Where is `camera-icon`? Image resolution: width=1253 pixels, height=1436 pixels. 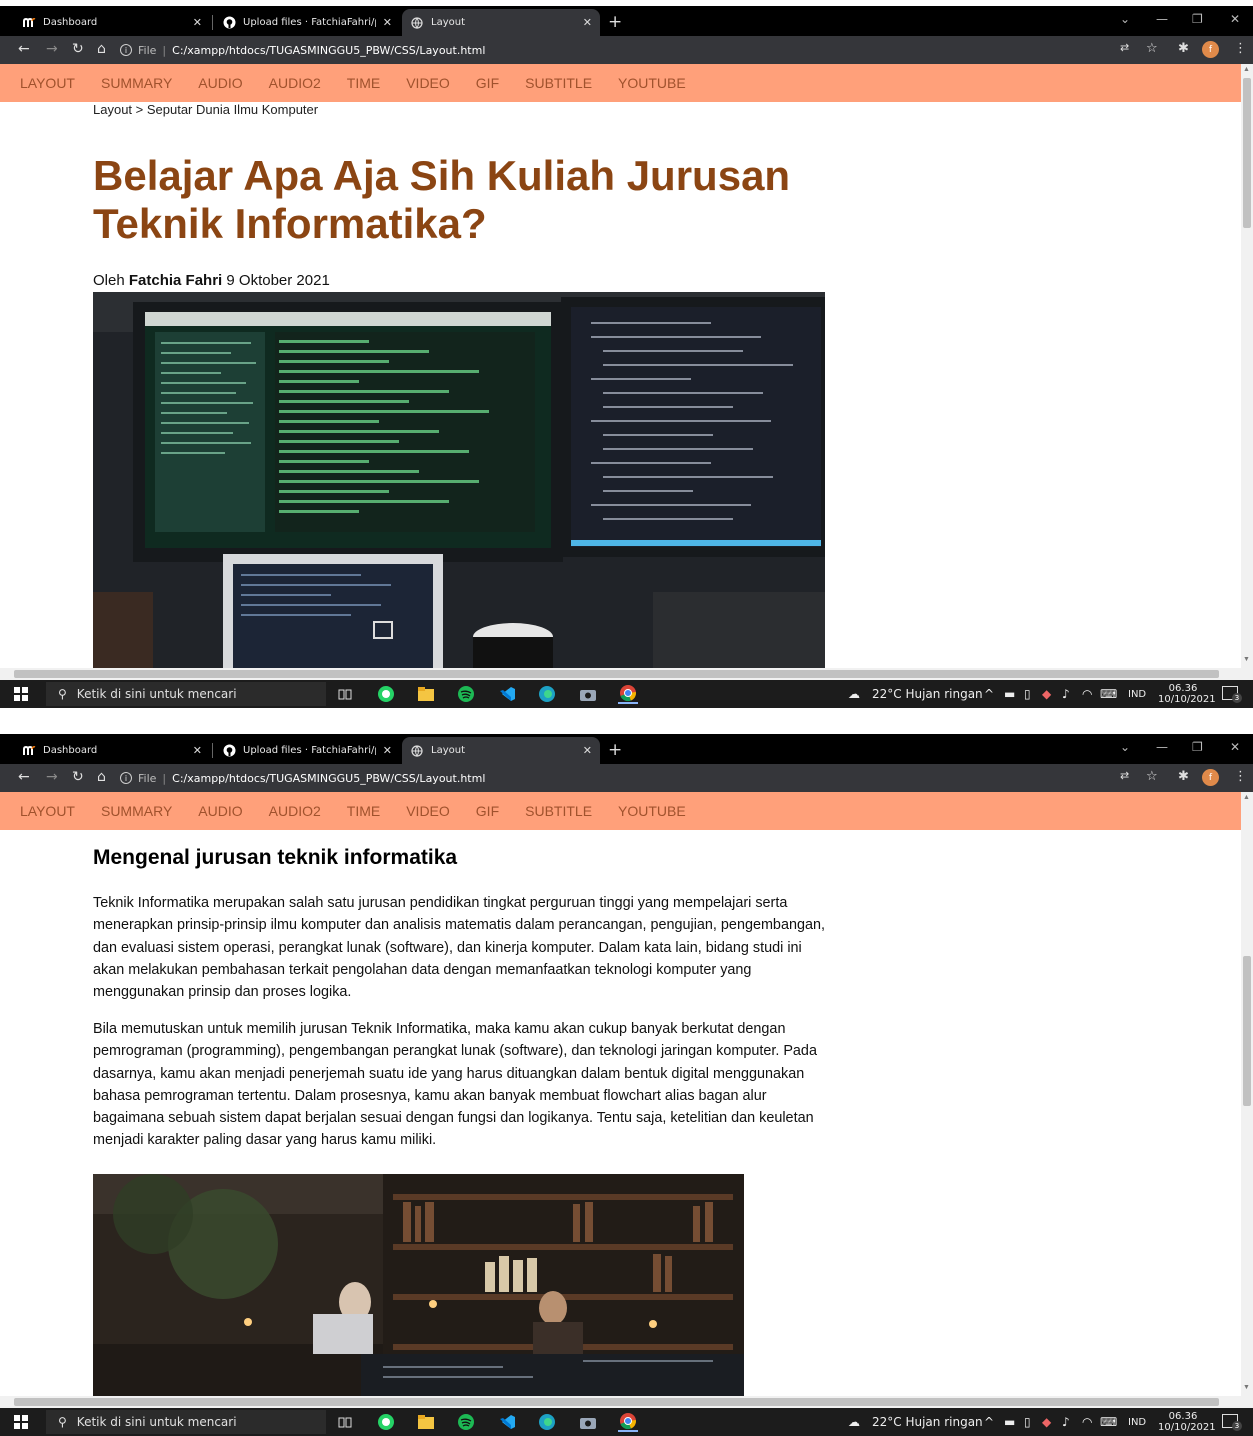
camera-icon is located at coordinates (588, 694).